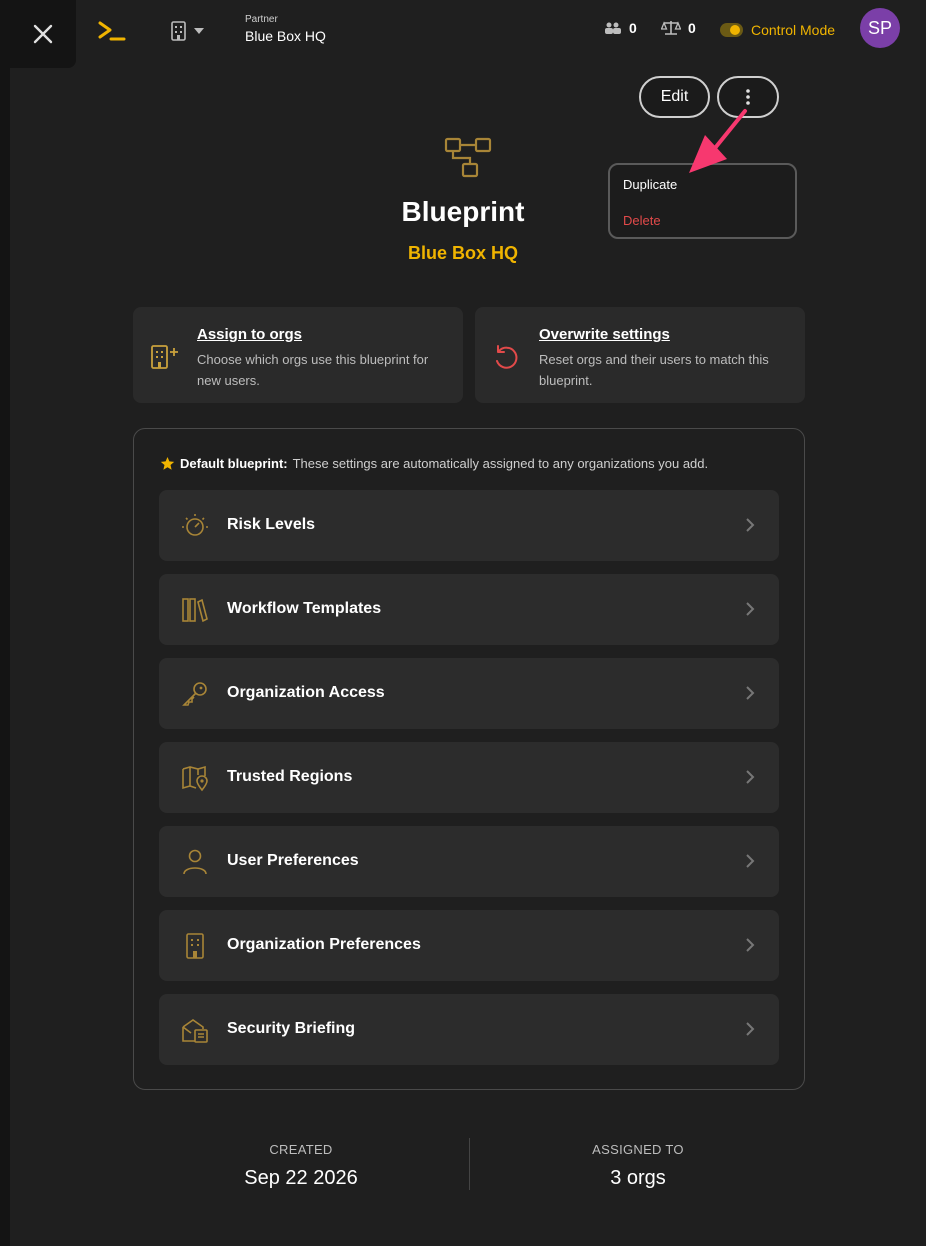 The height and width of the screenshot is (1246, 926). What do you see at coordinates (113, 32) in the screenshot?
I see `terminal-logo-icon` at bounding box center [113, 32].